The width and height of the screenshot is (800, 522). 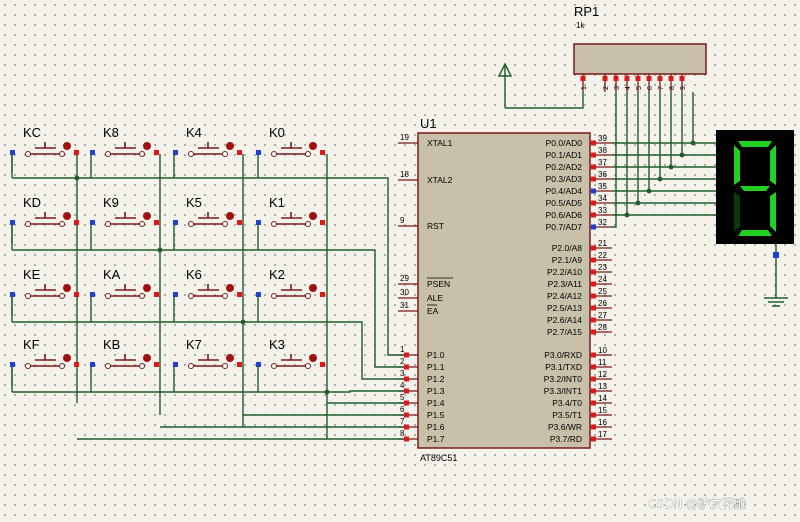 I want to click on pin-number: 15, so click(x=602, y=410).